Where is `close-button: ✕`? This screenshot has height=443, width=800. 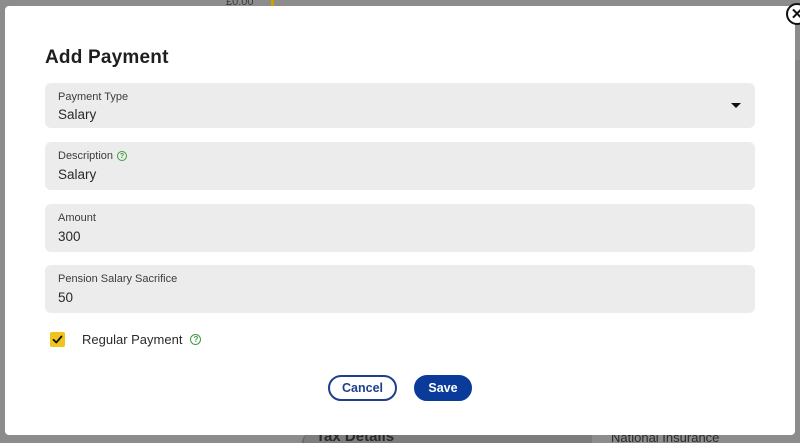 close-button: ✕ is located at coordinates (793, 14).